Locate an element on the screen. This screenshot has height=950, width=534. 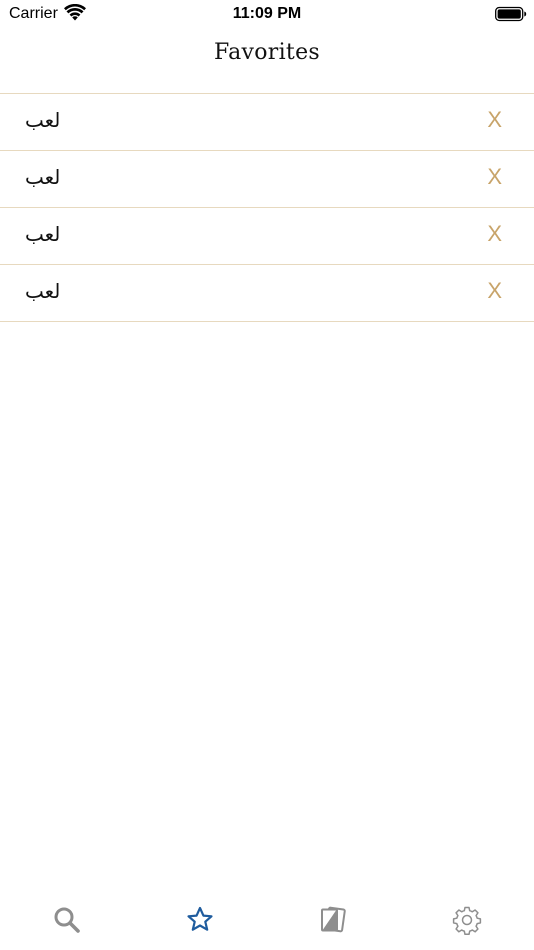
tab-favorites is located at coordinates (200, 920).